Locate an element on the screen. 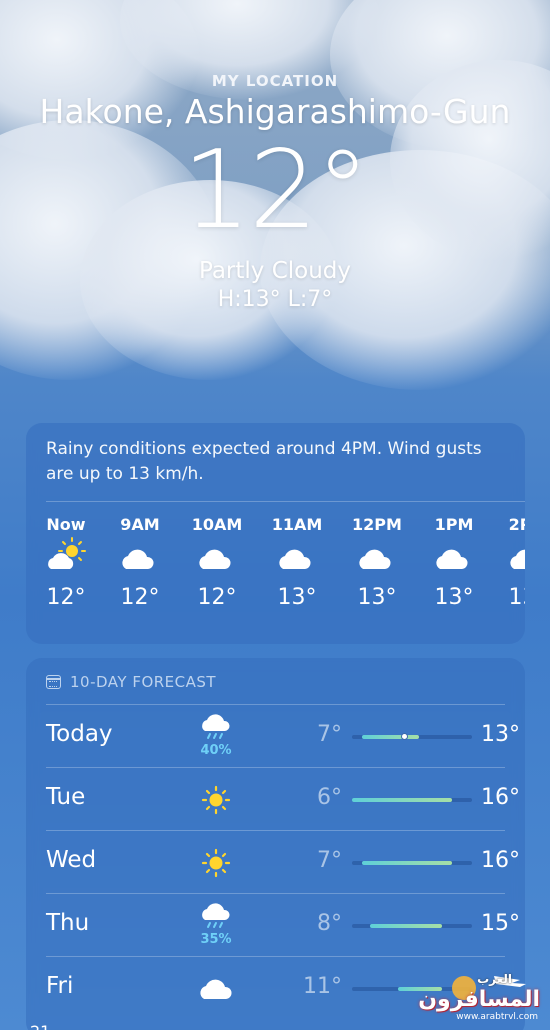 The image size is (550, 1030). city-name: Hakone, Ashigarashimo-Gun is located at coordinates (275, 111).